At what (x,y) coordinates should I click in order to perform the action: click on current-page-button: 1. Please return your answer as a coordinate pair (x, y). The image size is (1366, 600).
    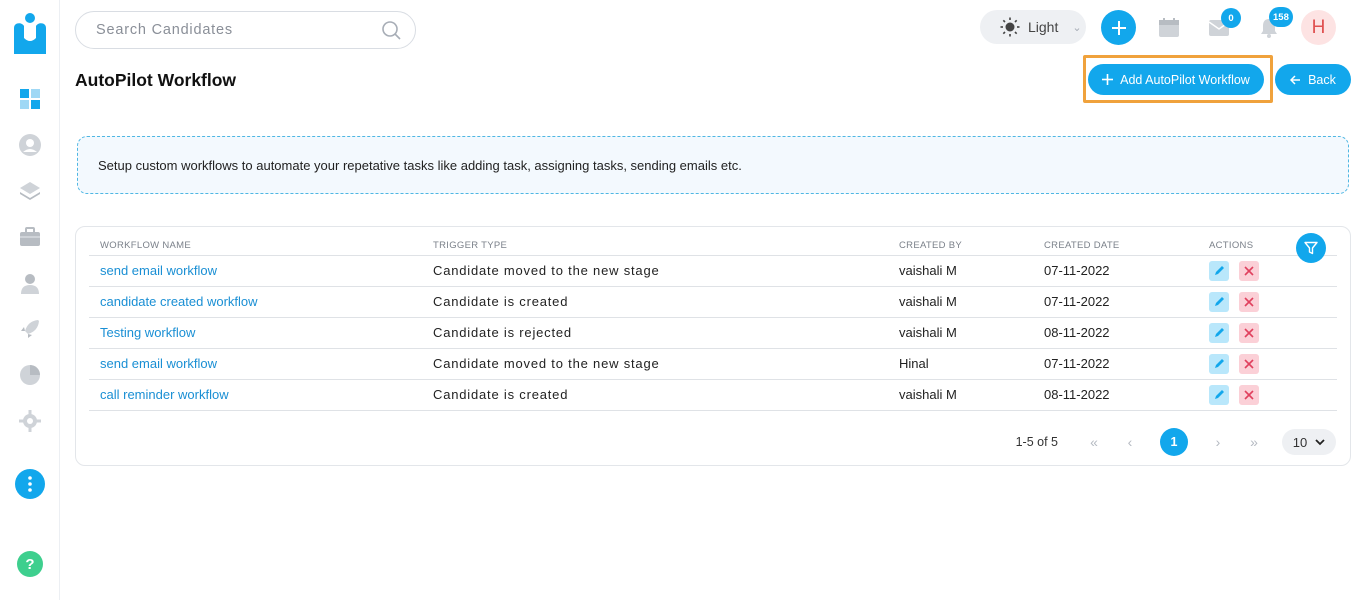
    Looking at the image, I should click on (1174, 442).